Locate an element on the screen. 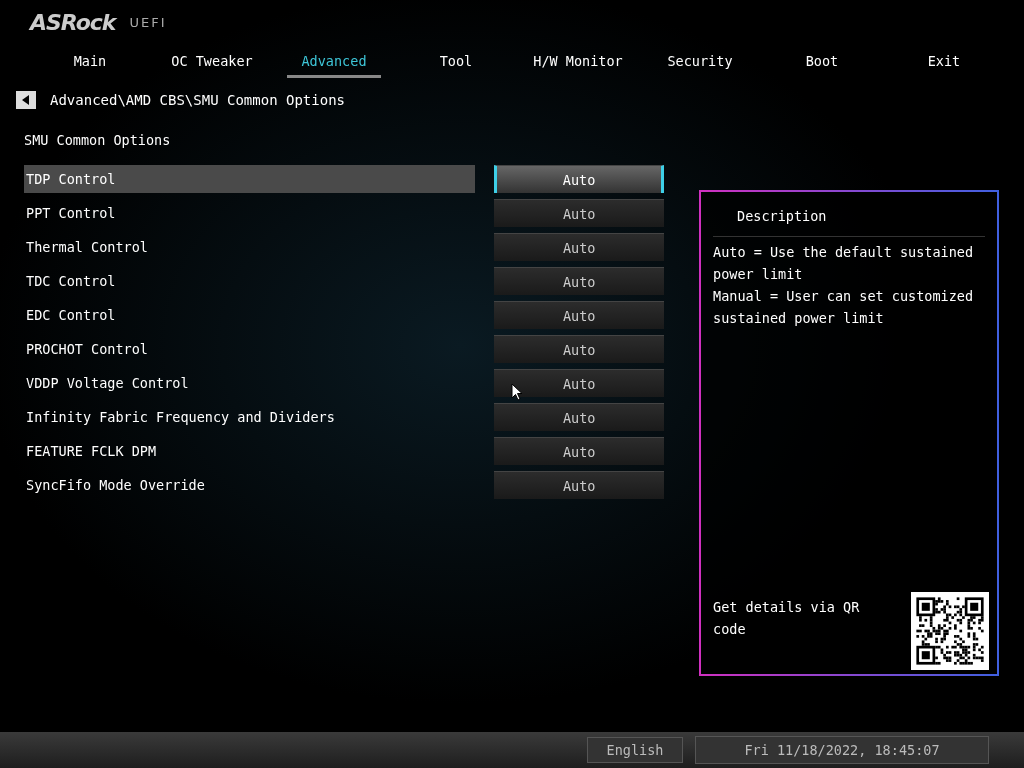 This screenshot has width=1024, height=768. menu-tab: OC Tweaker is located at coordinates (212, 61).